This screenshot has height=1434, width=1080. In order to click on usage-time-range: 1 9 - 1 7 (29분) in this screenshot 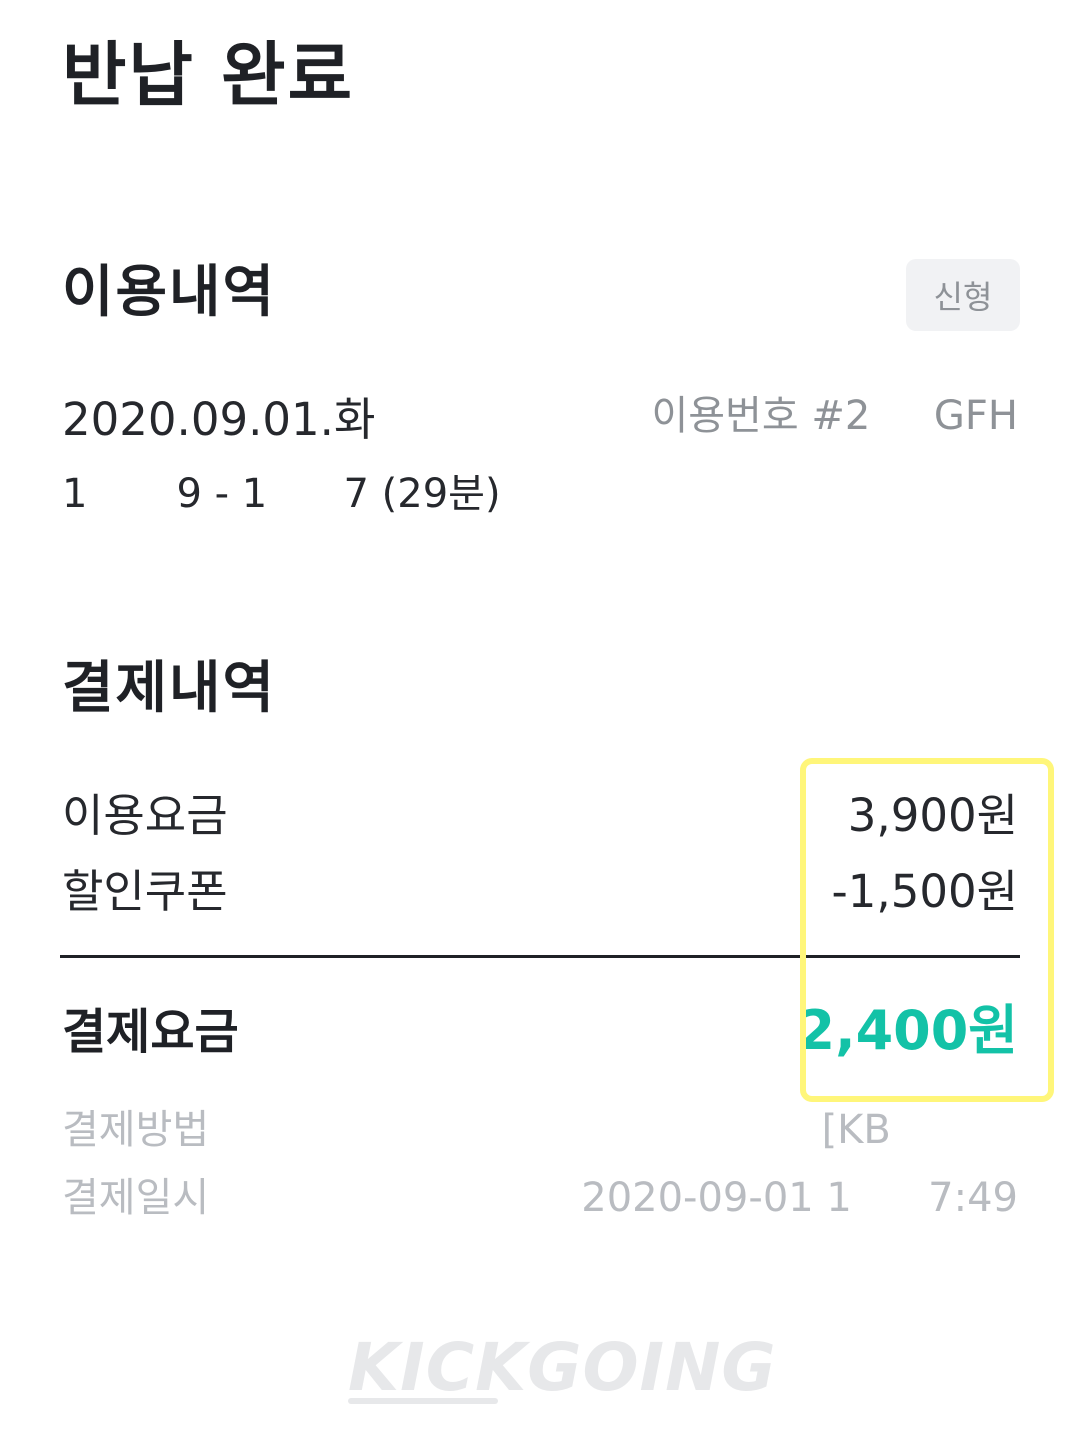, I will do `click(281, 494)`.